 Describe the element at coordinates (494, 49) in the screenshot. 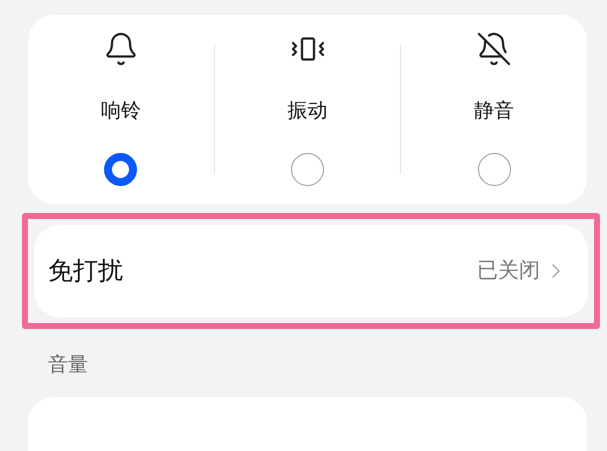

I see `bell-off-icon` at that location.